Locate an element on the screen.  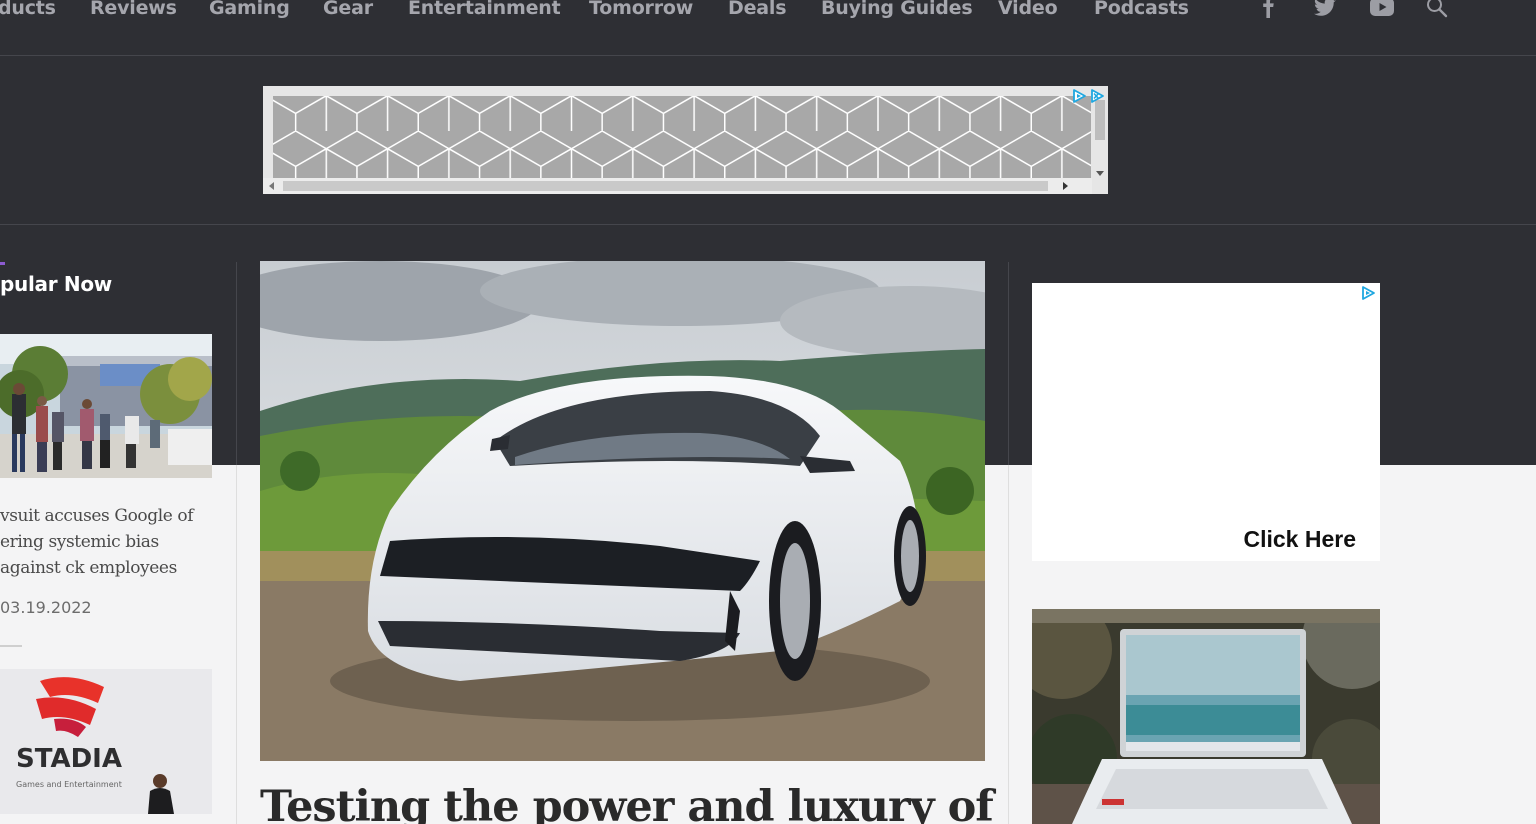
banner-horizontal-scrollbar is located at coordinates (677, 186).